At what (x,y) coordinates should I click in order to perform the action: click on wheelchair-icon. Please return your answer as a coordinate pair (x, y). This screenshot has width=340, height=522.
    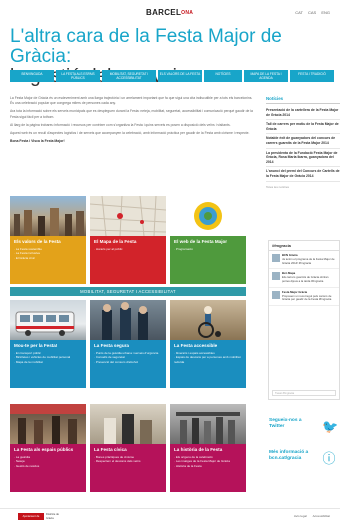
    Looking at the image, I should click on (209, 322).